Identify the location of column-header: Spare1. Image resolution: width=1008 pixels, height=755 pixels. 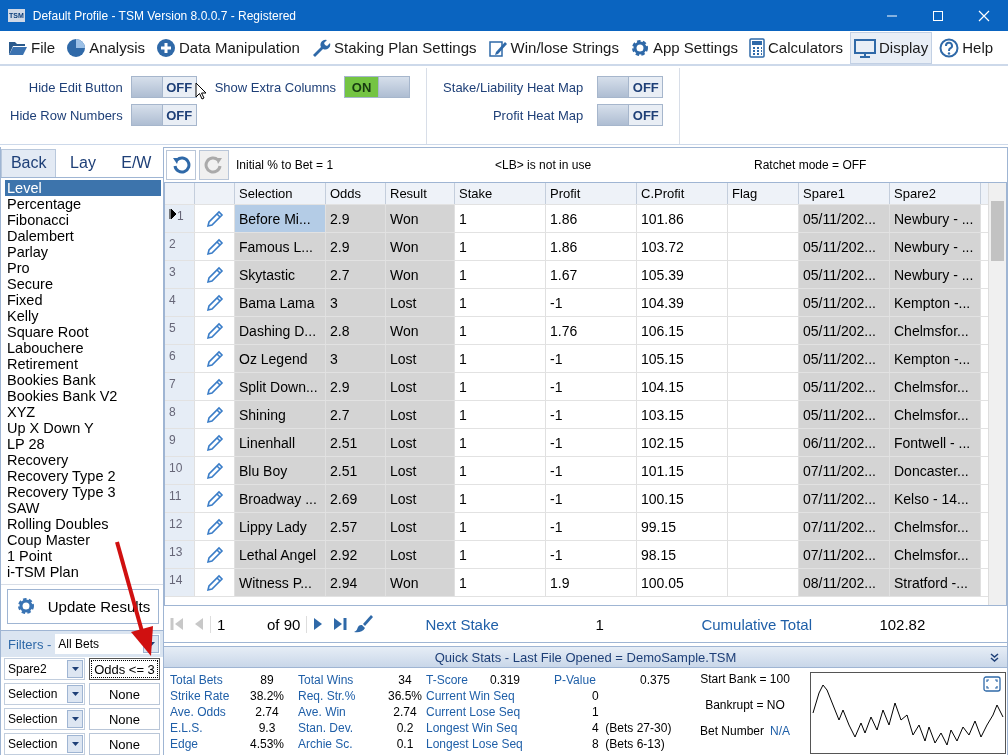
(844, 193).